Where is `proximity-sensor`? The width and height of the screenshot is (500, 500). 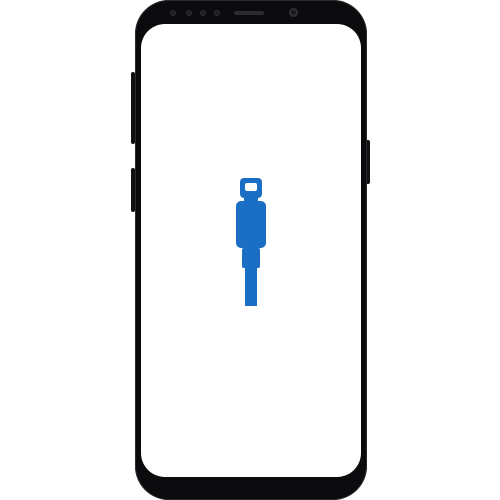
proximity-sensor is located at coordinates (173, 13).